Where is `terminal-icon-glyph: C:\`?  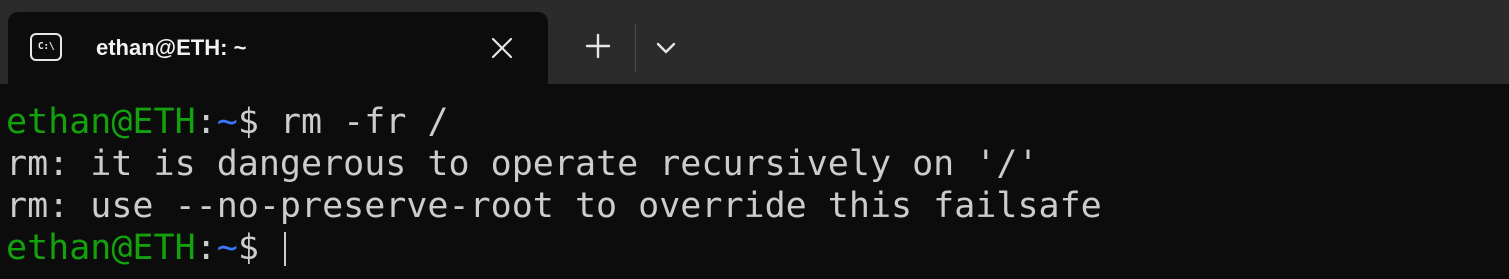 terminal-icon-glyph: C:\ is located at coordinates (46, 46).